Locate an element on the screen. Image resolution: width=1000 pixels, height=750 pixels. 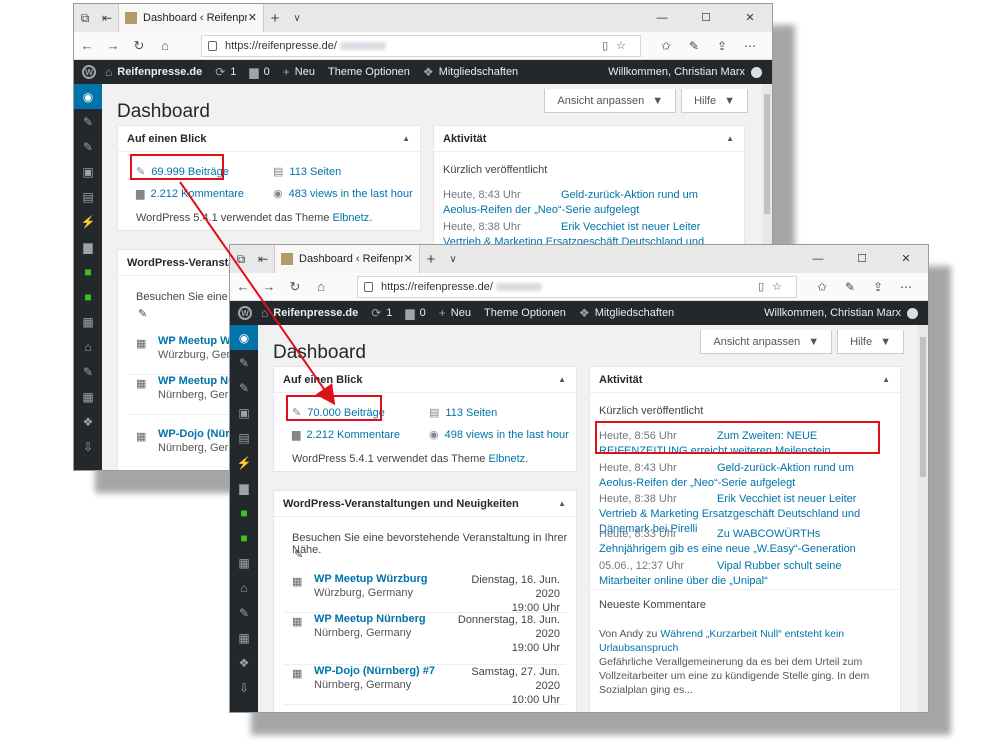
views-link: 483 views in the last hour is located at coordinates (351, 194).